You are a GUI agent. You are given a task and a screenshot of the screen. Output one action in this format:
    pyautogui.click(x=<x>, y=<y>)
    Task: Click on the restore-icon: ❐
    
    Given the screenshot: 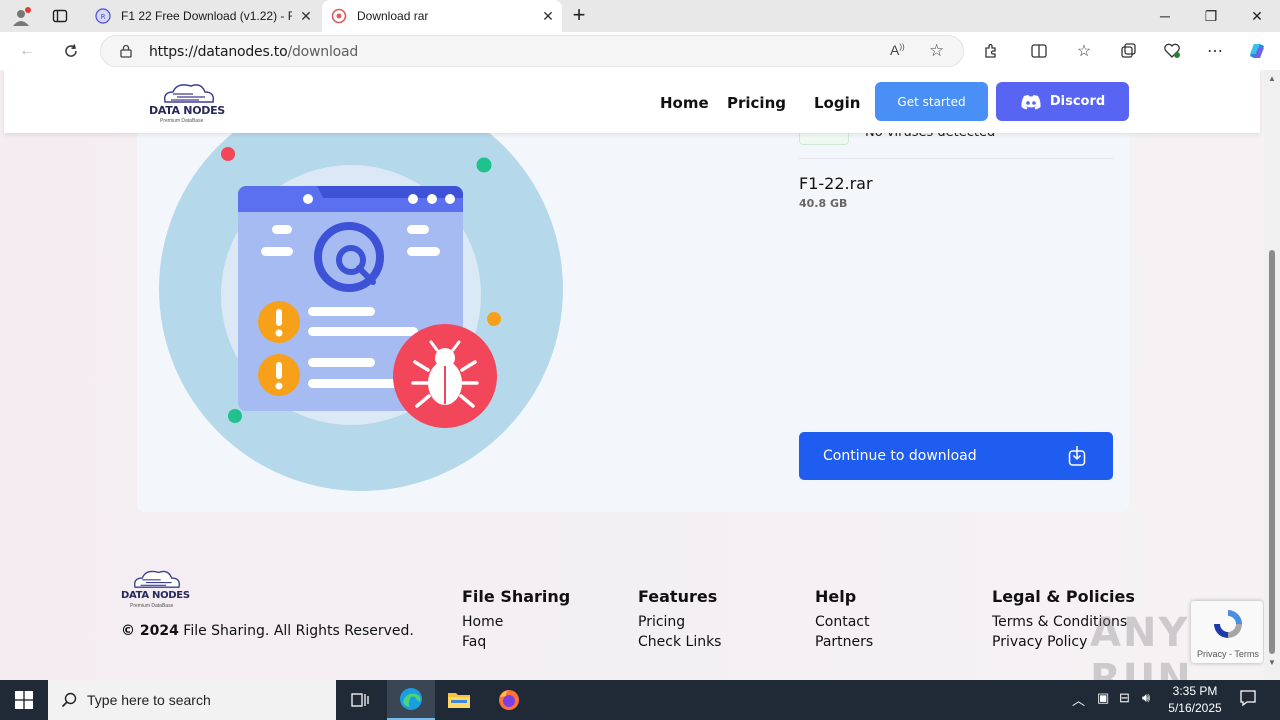 What is the action you would take?
    pyautogui.click(x=1211, y=16)
    